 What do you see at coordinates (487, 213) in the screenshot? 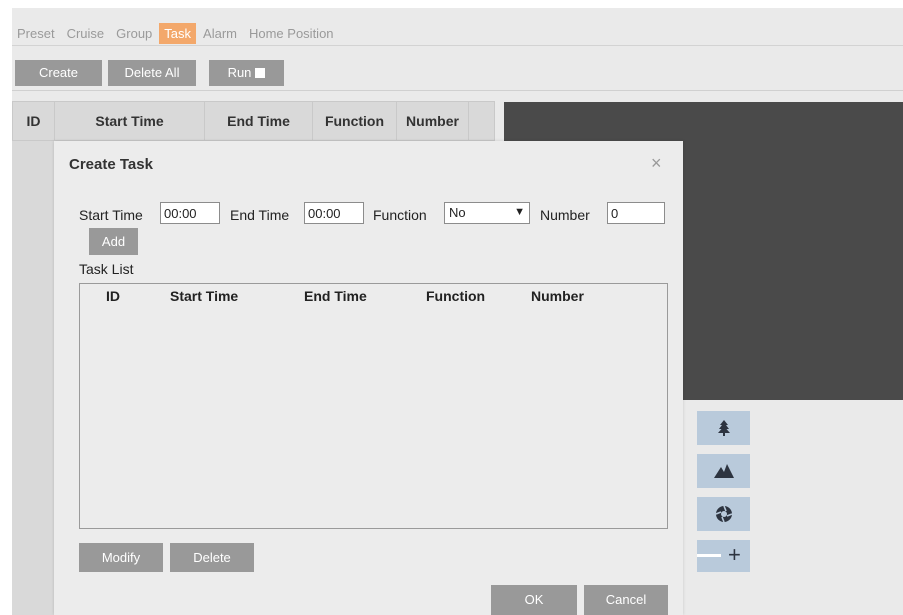
I see `function-select: No ▼` at bounding box center [487, 213].